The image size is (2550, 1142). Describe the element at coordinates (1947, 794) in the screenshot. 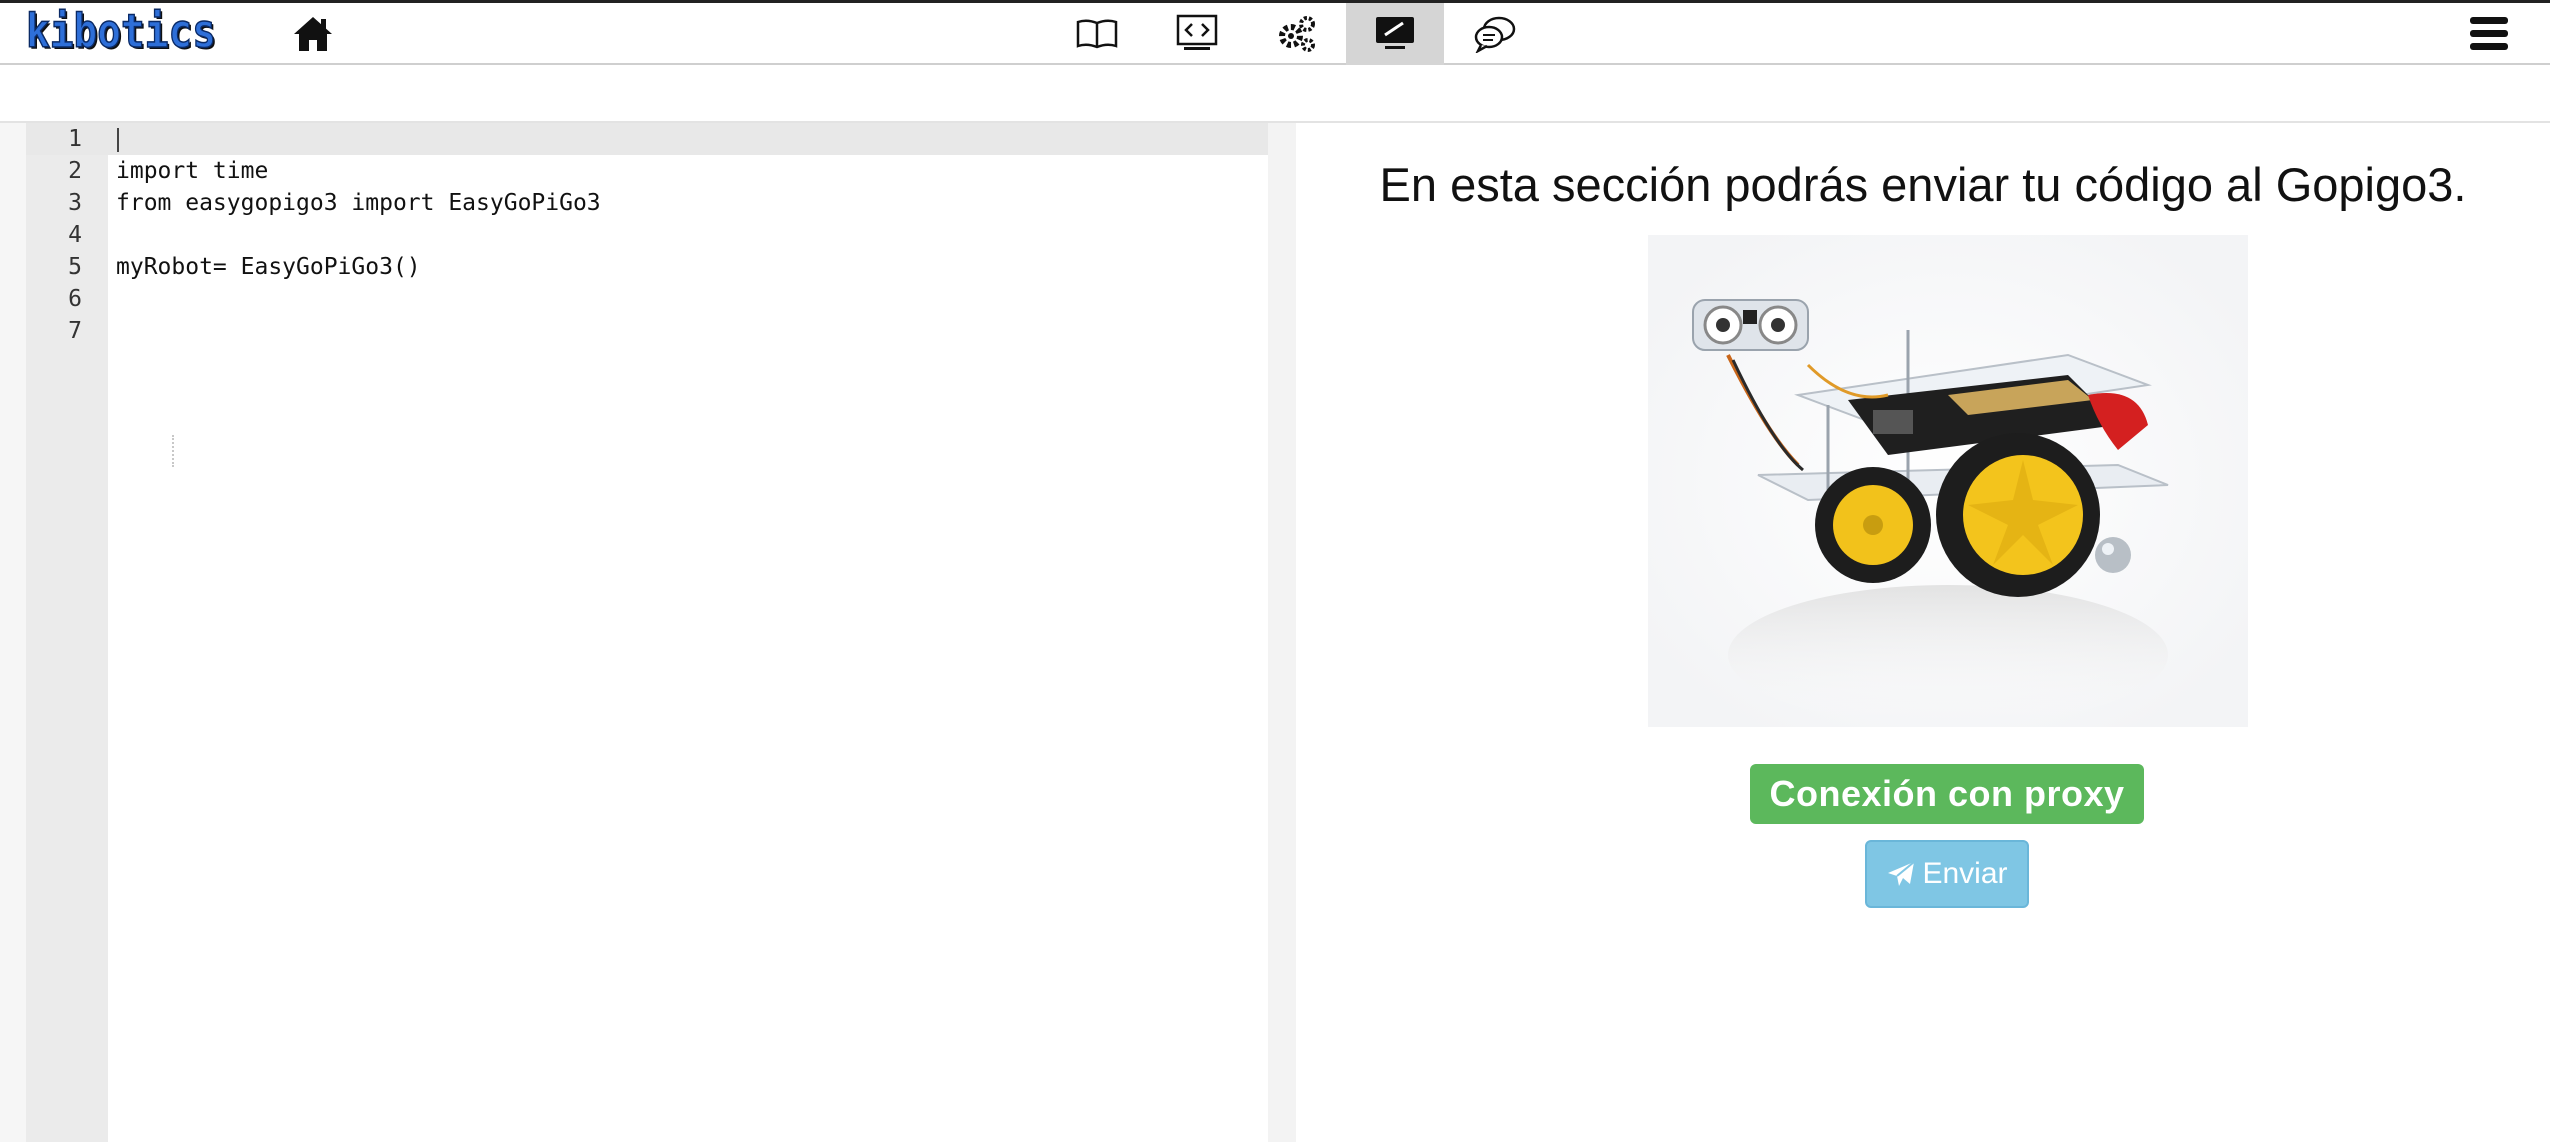

I see `proxy-connection-button: Conexión con proxy` at that location.